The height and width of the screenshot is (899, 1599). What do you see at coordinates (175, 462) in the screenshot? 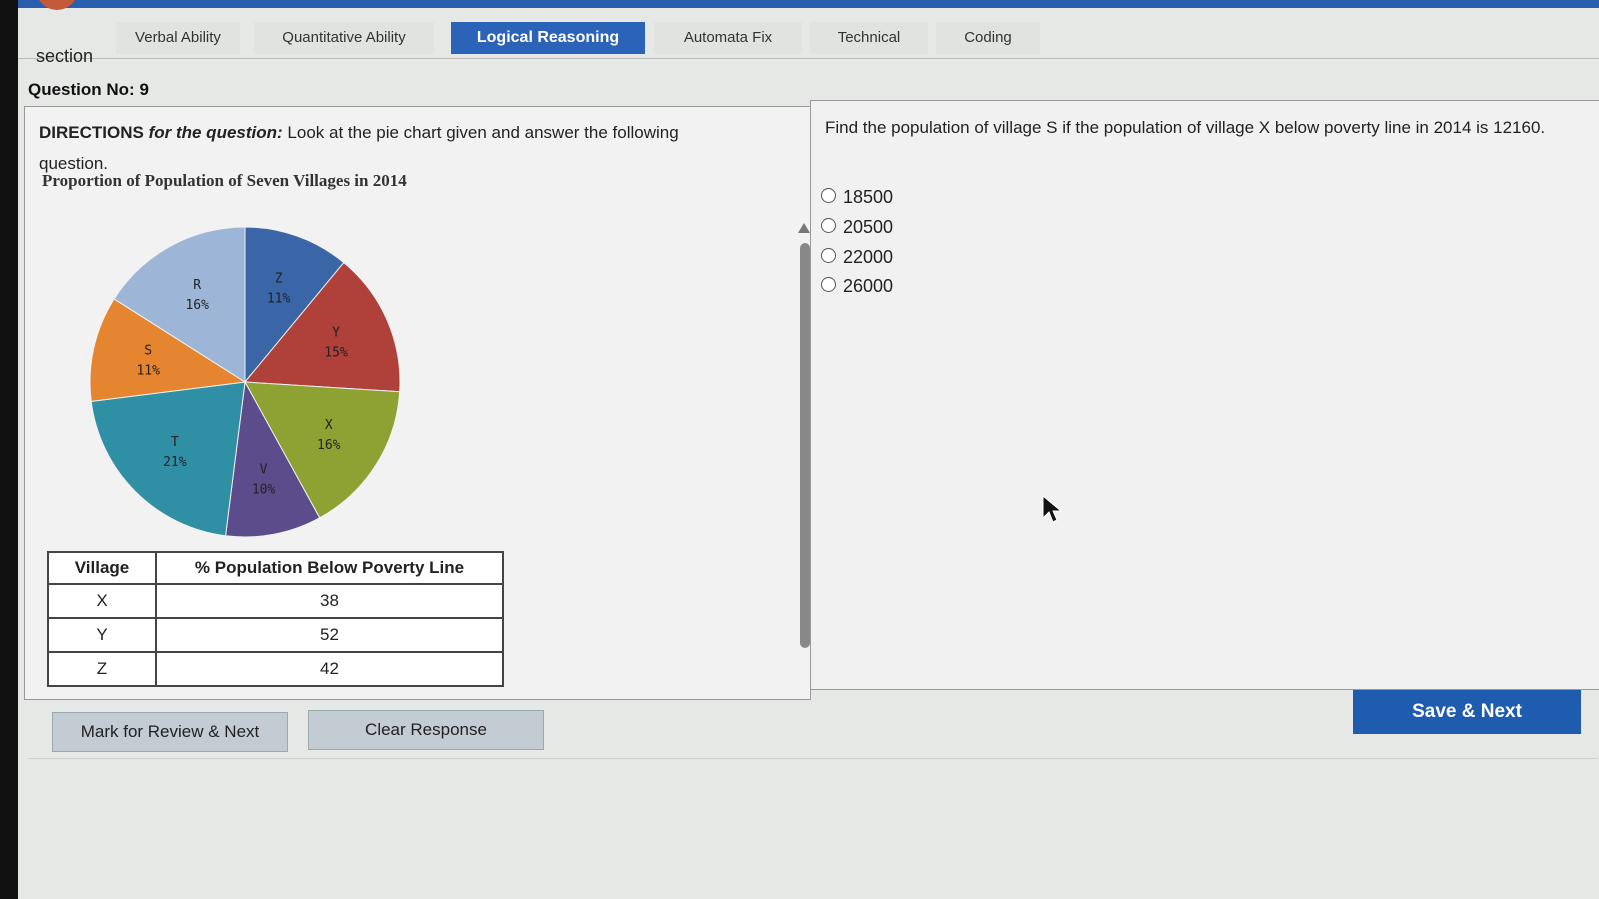
I see `pie-value-t: 21%` at bounding box center [175, 462].